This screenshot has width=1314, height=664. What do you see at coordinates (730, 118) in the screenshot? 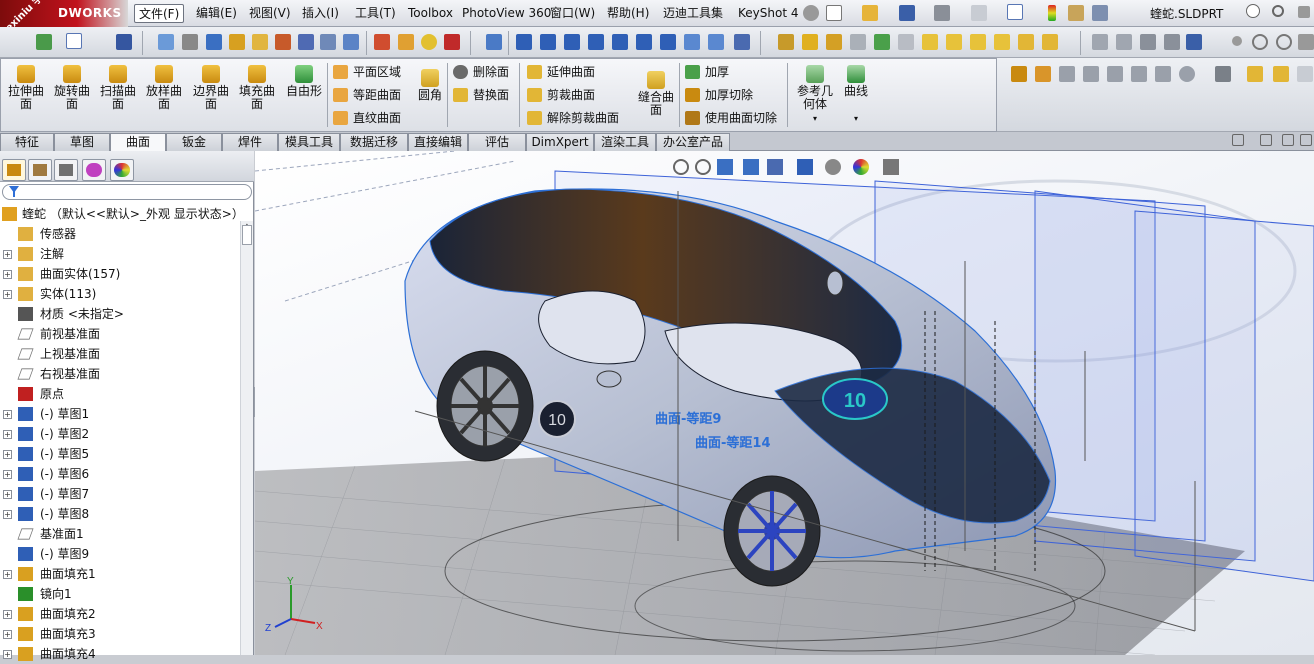
I see `cut-with-surface-button: 使用曲面切除` at bounding box center [730, 118].